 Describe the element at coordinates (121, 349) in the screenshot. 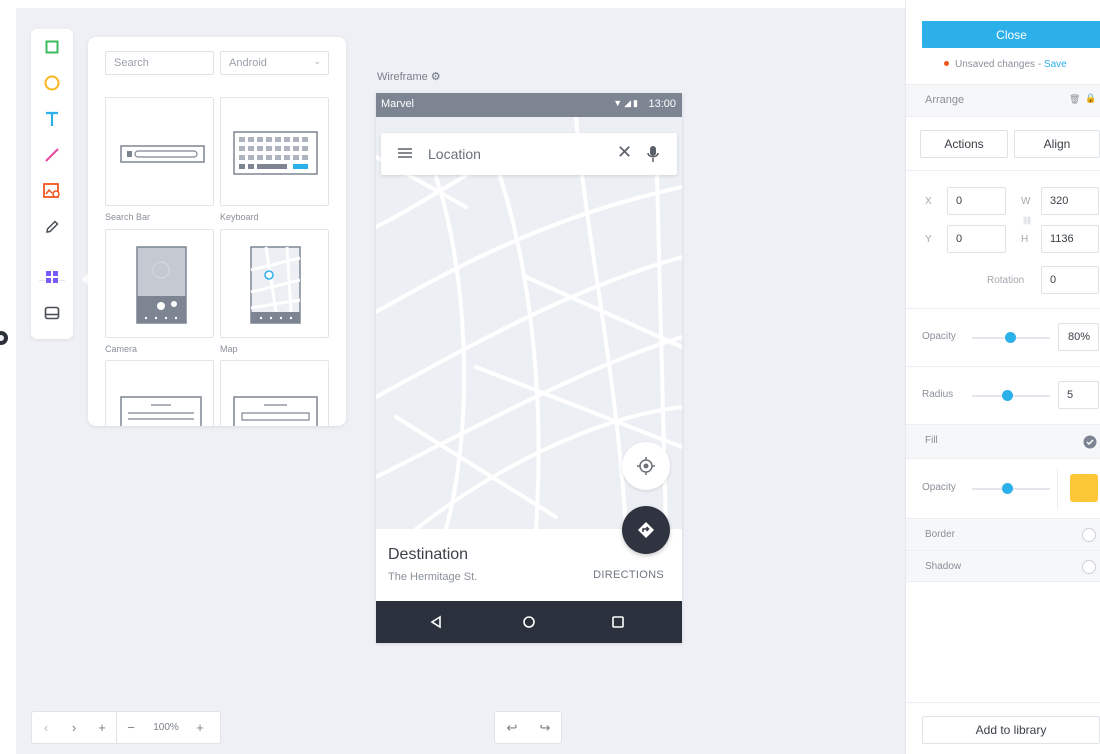

I see `library-item-label: Camera` at that location.